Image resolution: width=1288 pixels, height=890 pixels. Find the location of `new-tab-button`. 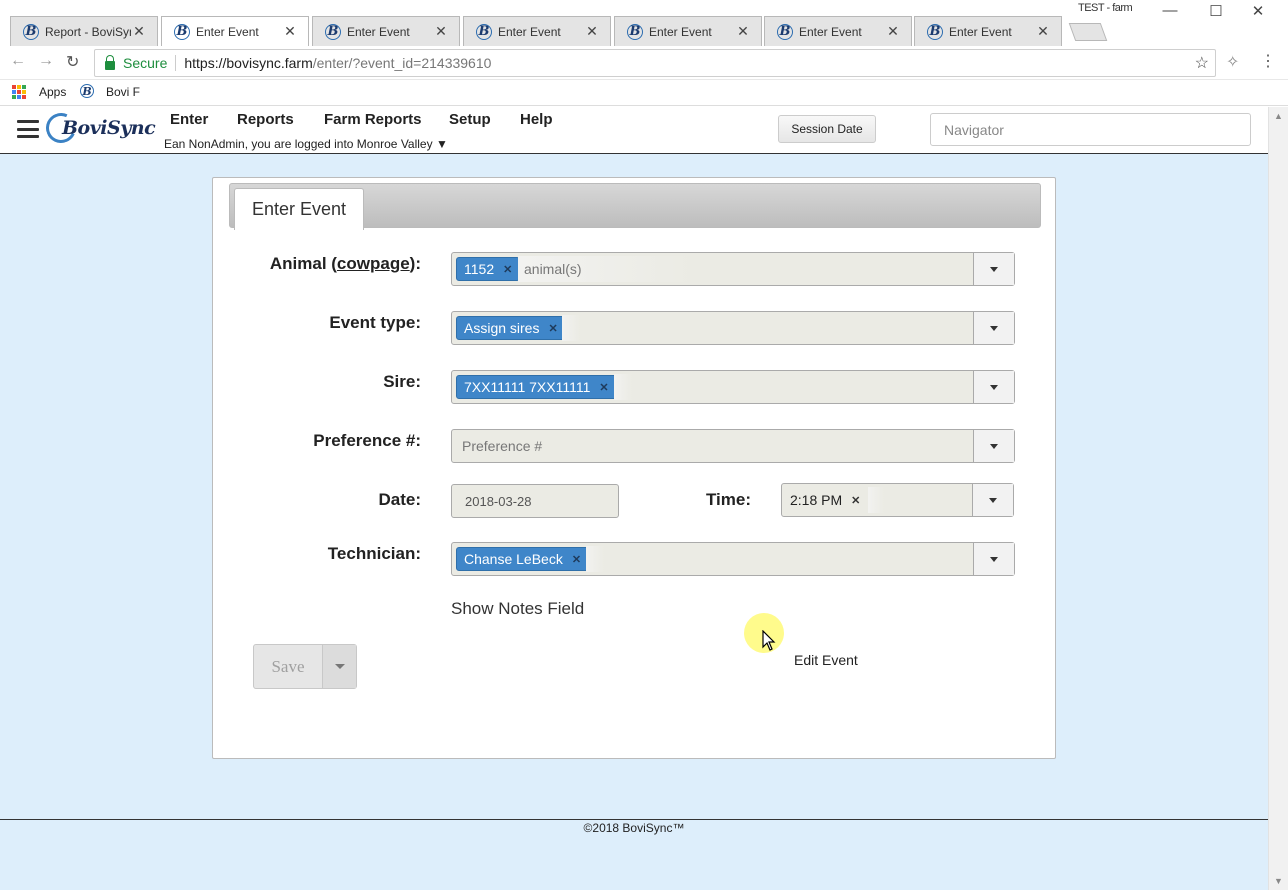

new-tab-button is located at coordinates (1088, 32).